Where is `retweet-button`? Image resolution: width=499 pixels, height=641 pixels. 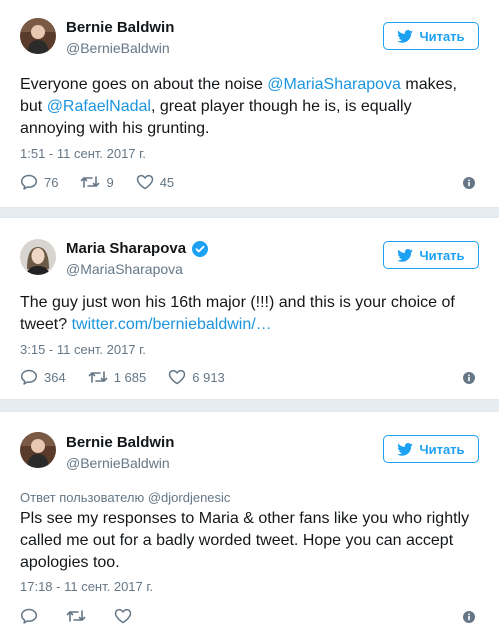
retweet-button is located at coordinates (79, 616).